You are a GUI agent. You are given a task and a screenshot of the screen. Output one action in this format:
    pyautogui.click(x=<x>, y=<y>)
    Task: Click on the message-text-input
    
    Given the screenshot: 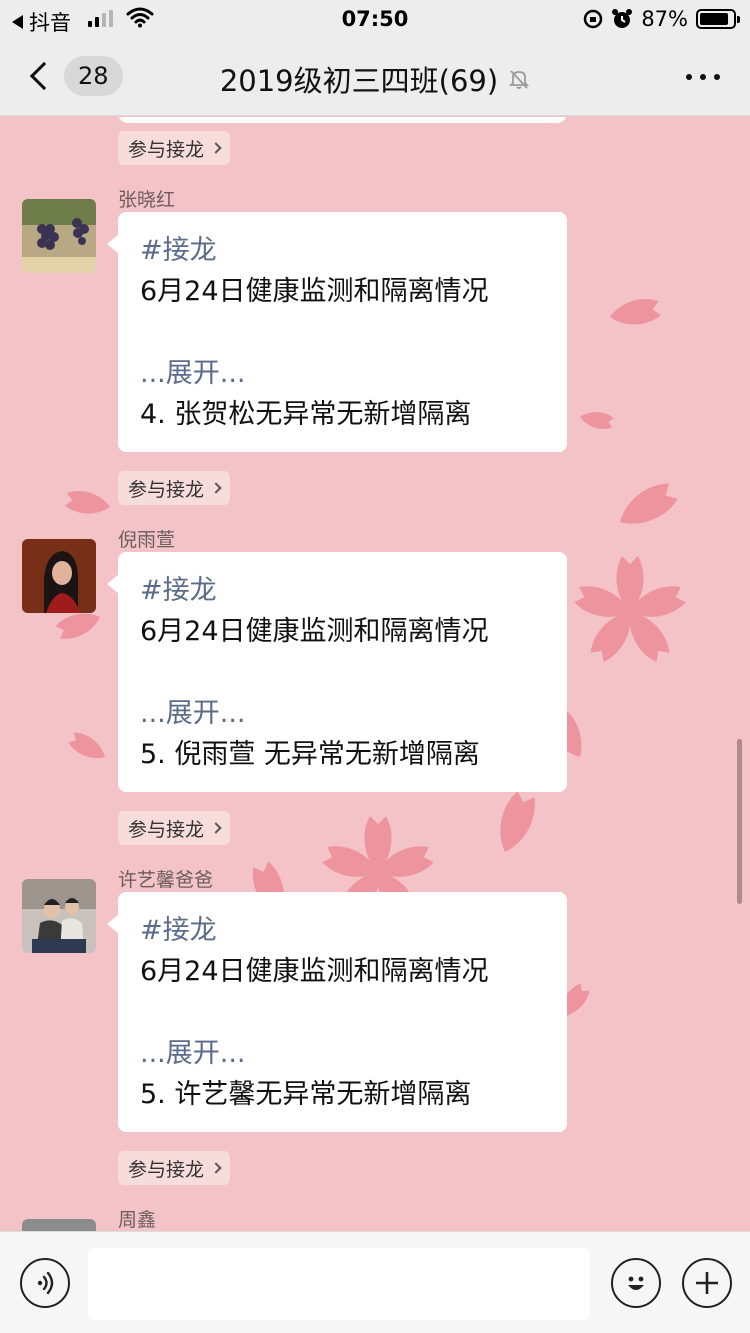 What is the action you would take?
    pyautogui.click(x=339, y=1284)
    